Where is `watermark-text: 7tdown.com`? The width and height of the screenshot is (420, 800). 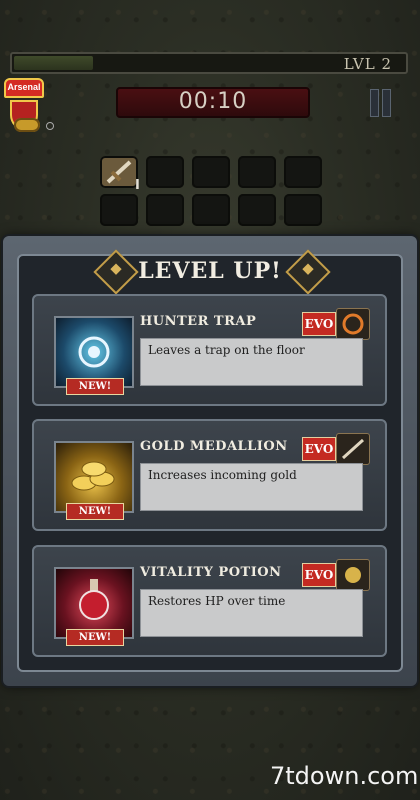
watermark-text: 7tdown.com is located at coordinates (344, 776).